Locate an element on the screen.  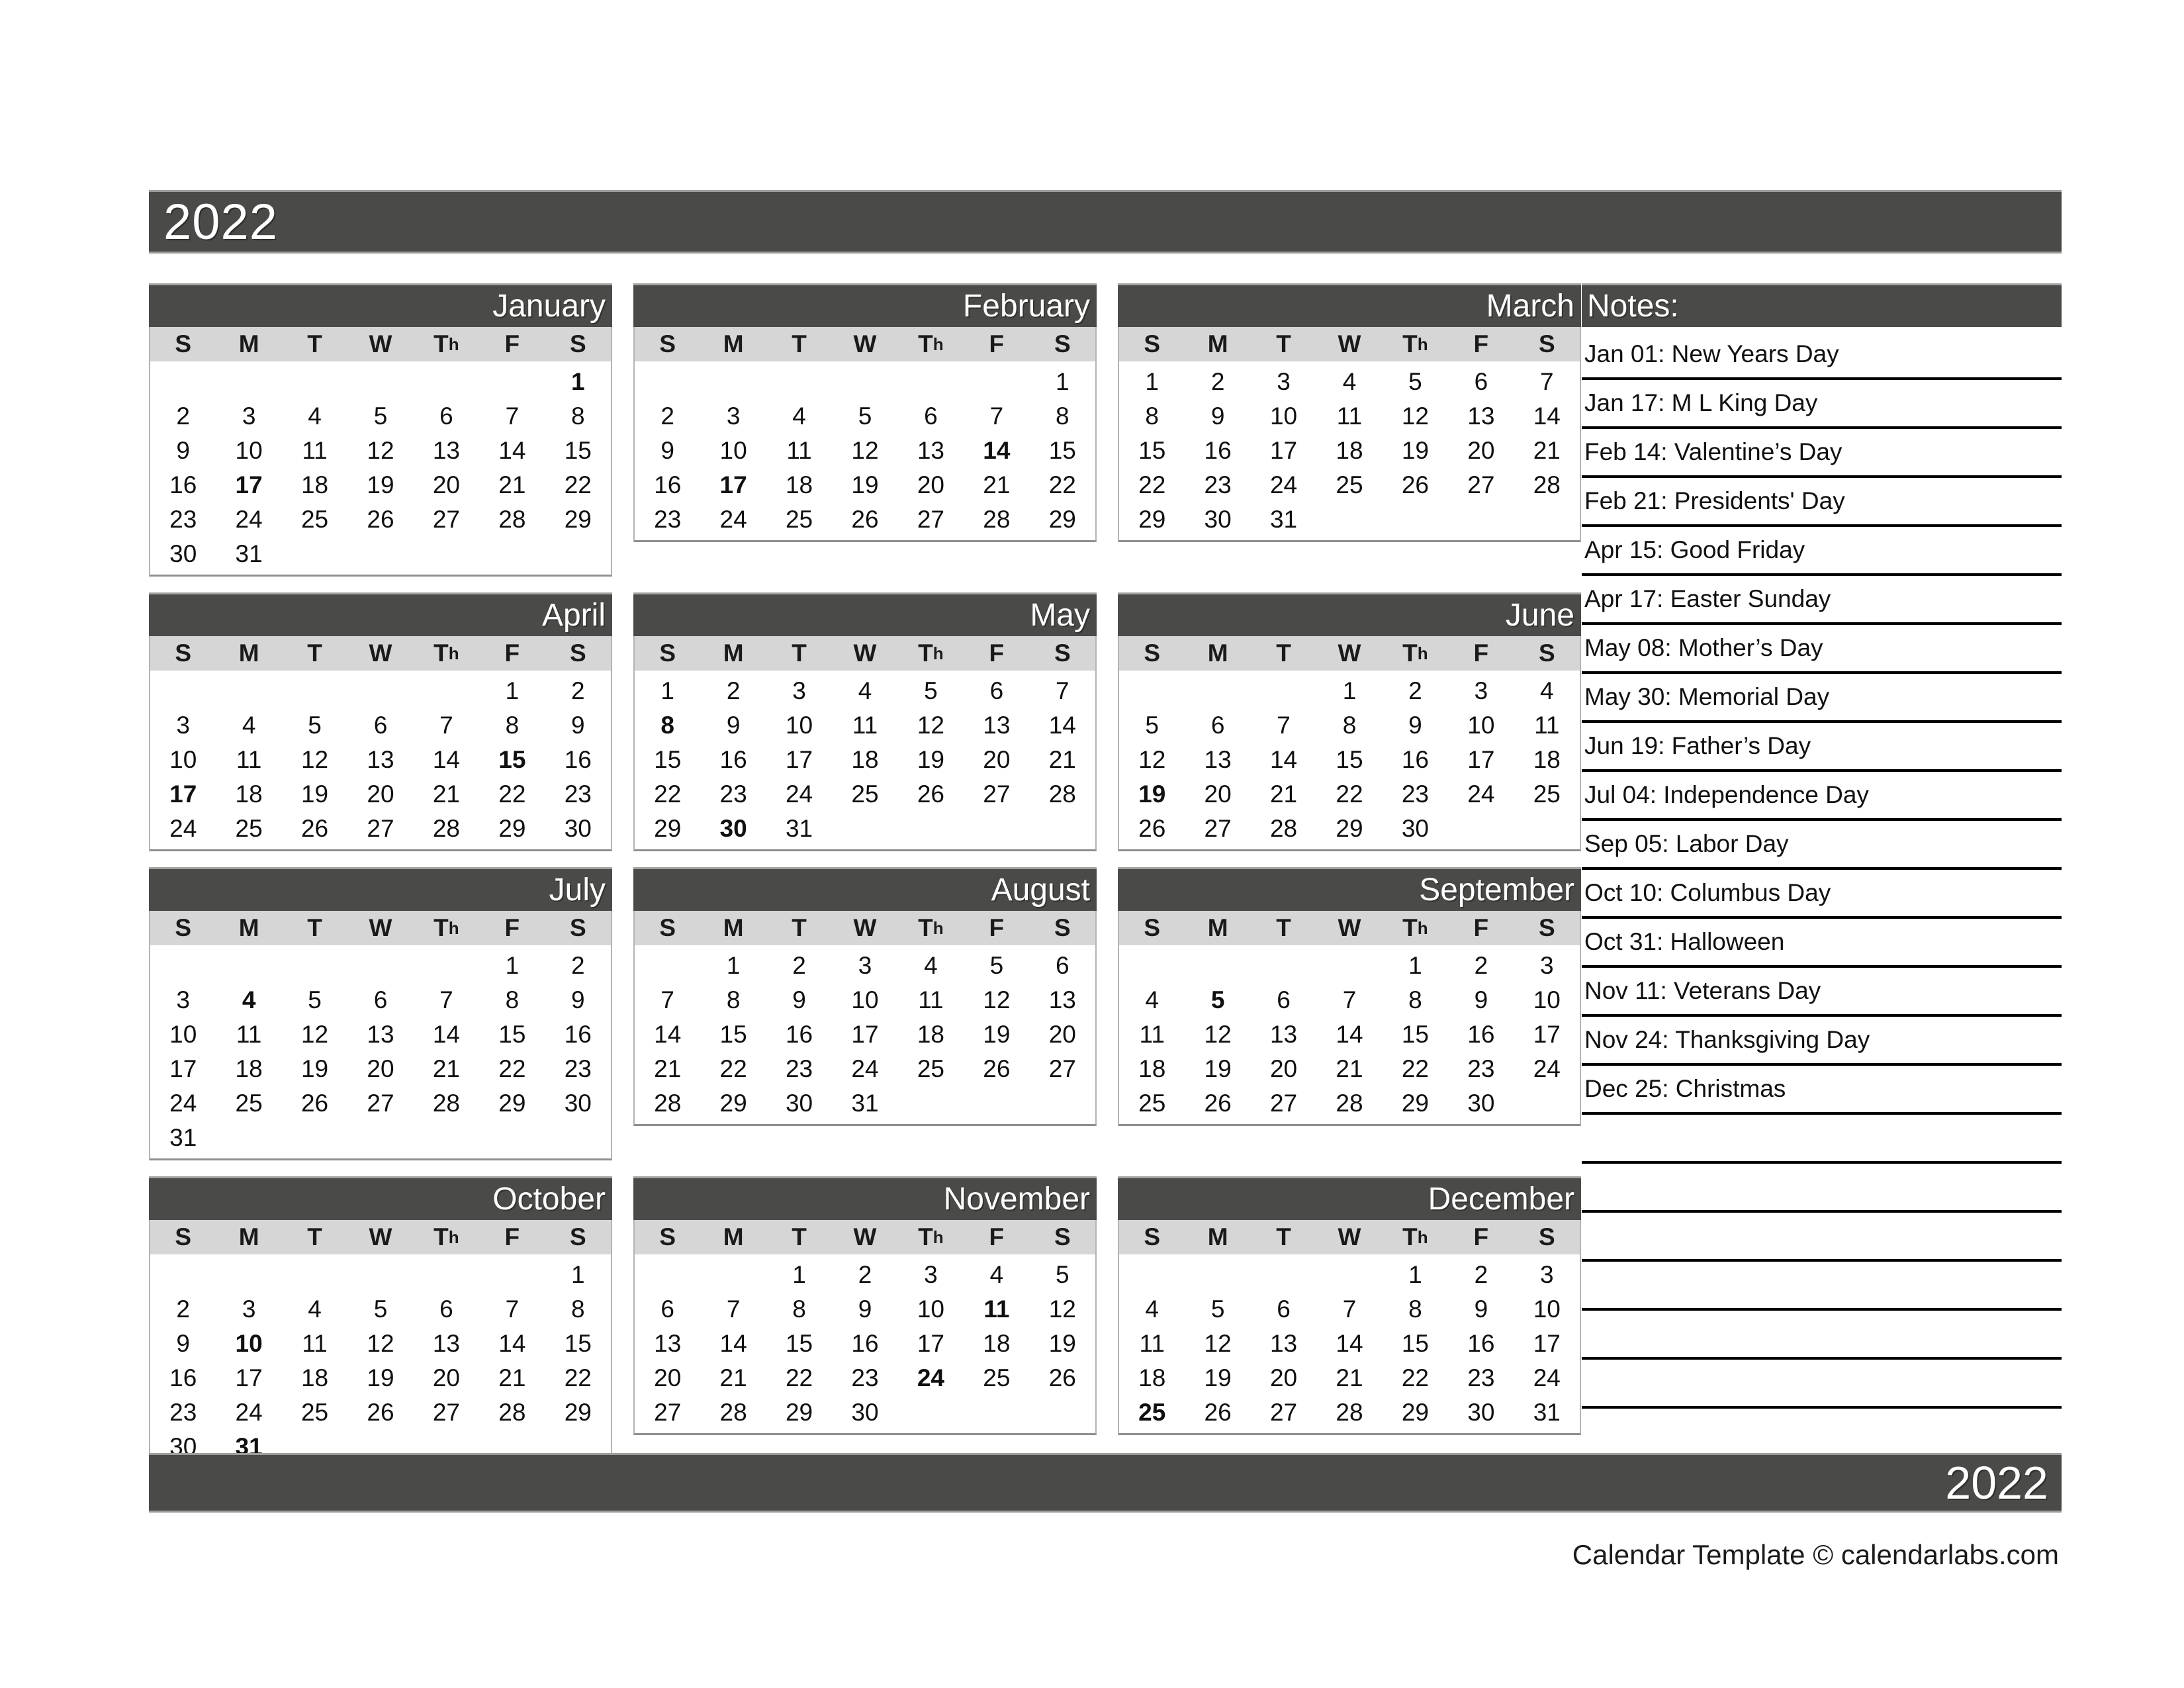
note-line: Jan 01: New Years Day is located at coordinates (1822, 355).